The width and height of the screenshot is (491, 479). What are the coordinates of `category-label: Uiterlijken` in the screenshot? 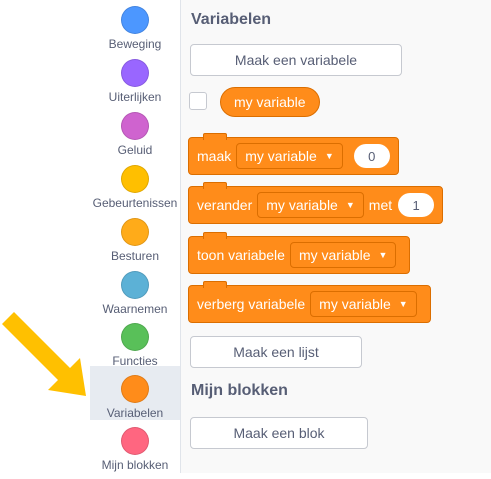 It's located at (135, 97).